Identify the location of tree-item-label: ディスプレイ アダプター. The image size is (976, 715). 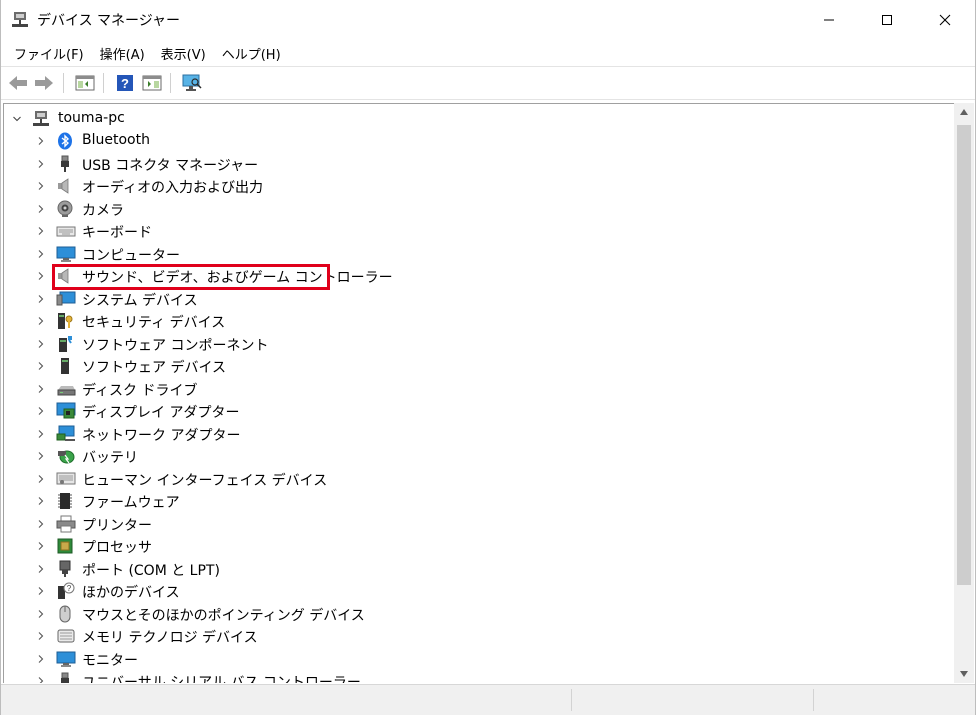
(161, 413).